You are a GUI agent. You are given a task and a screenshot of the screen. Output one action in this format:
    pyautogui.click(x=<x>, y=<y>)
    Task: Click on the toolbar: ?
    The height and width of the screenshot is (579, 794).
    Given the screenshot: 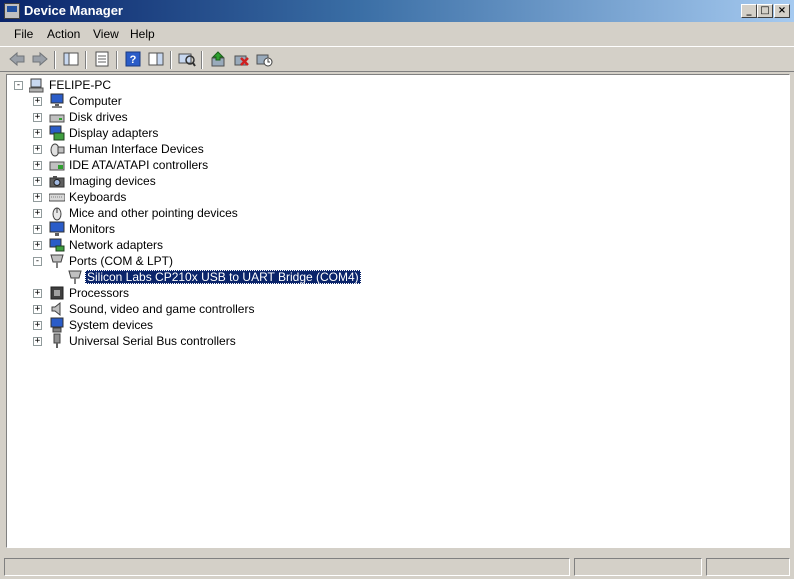 What is the action you would take?
    pyautogui.click(x=397, y=59)
    